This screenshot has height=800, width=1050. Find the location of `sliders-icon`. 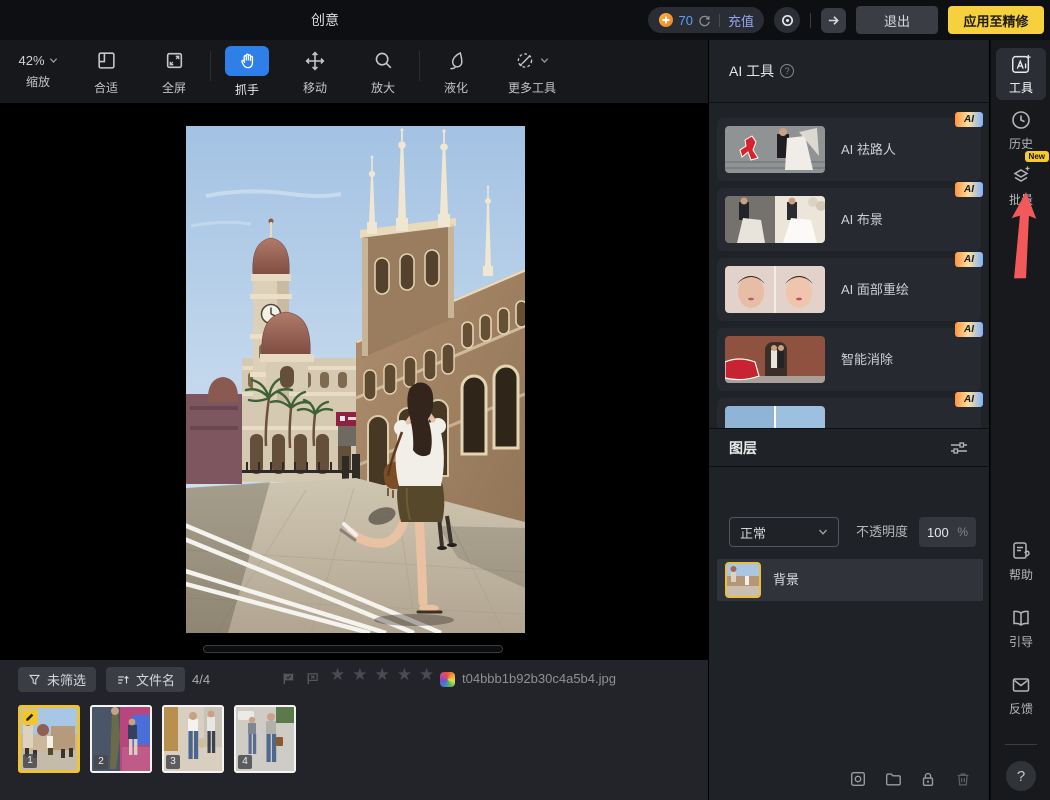

sliders-icon is located at coordinates (959, 448).